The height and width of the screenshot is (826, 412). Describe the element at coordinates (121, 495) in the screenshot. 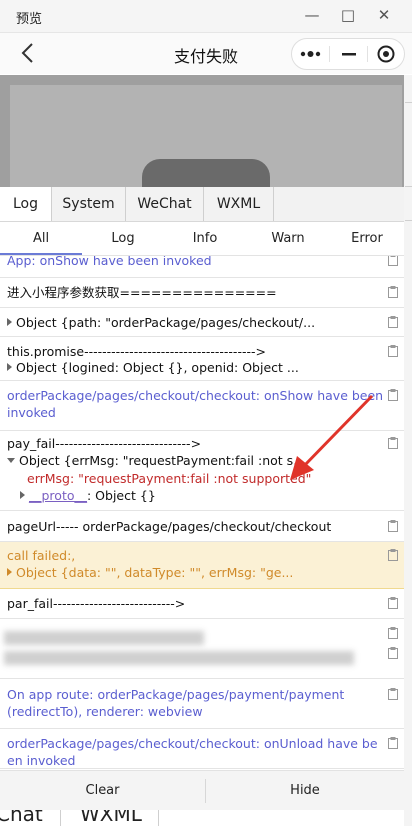

I see `property-value: : Object {}` at that location.